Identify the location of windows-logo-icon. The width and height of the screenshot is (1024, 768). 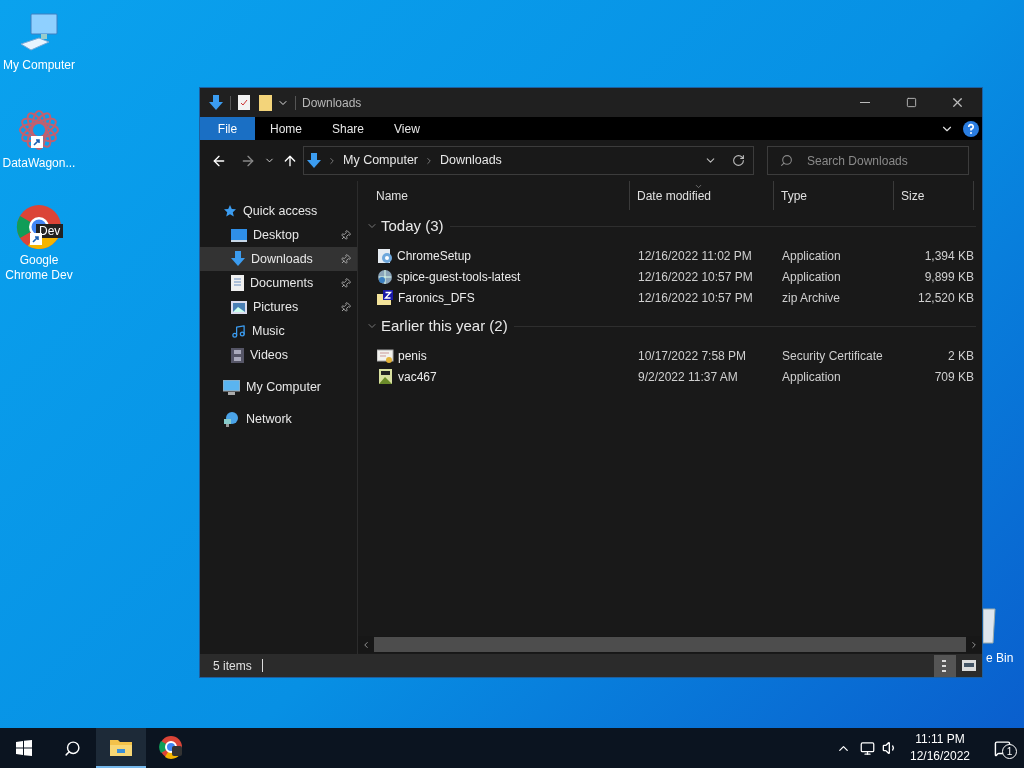
(24, 748).